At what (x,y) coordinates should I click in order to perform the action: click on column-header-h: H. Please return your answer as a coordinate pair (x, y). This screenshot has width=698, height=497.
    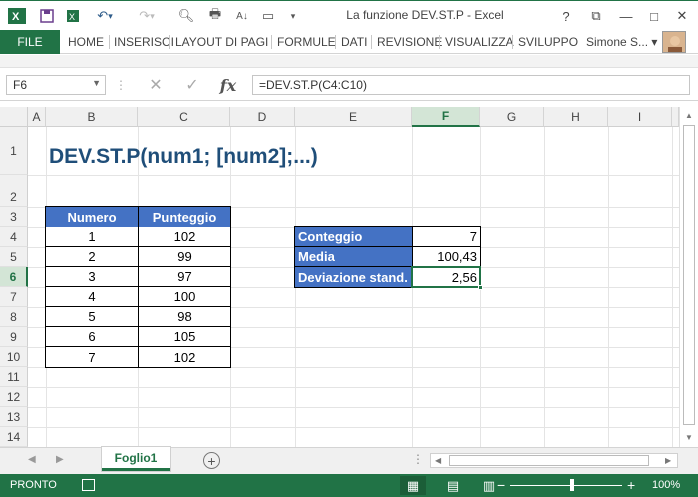
    Looking at the image, I should click on (576, 117).